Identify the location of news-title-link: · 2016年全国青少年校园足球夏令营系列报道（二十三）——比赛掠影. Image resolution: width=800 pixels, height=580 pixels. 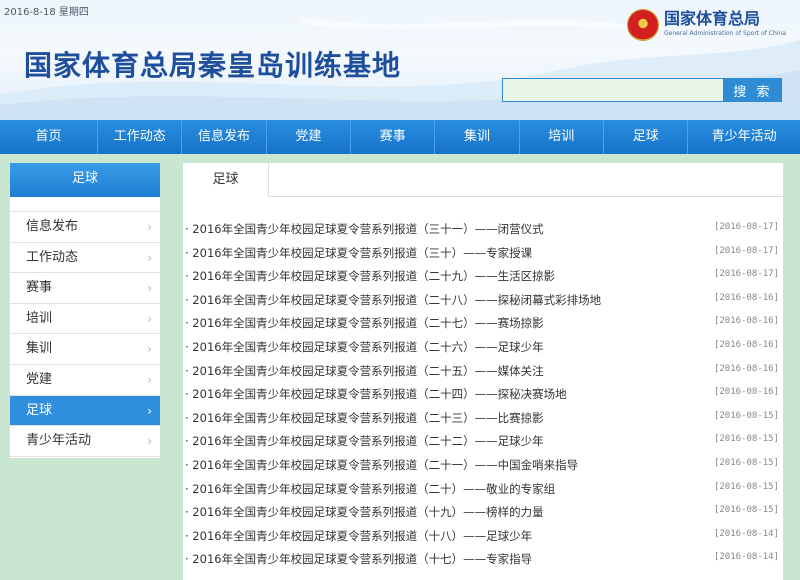
(364, 418).